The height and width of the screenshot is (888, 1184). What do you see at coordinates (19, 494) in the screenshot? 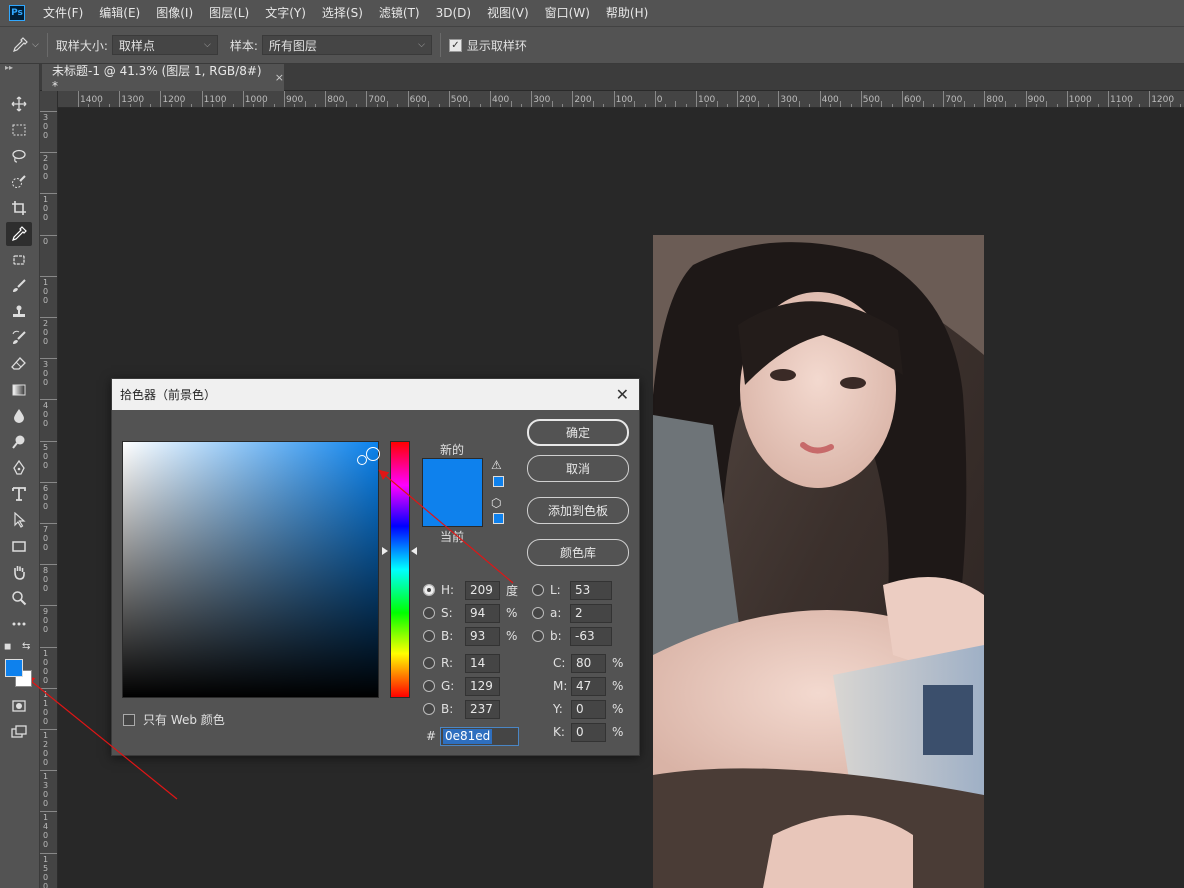
I see `type-icon` at bounding box center [19, 494].